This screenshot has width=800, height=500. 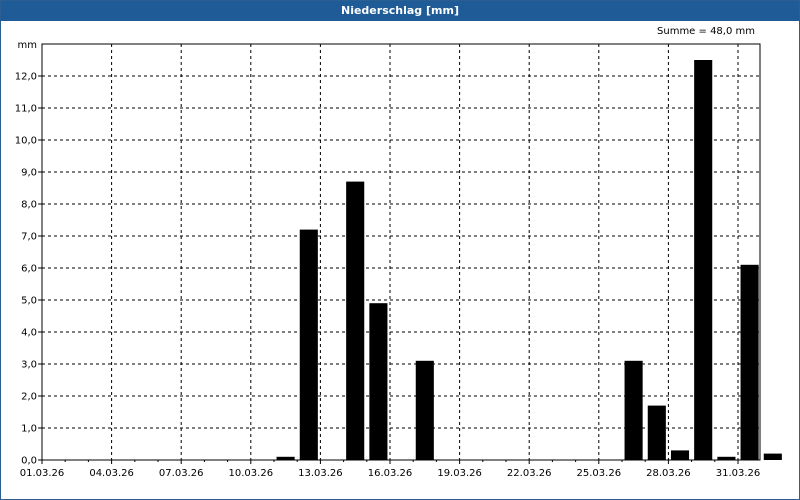 I want to click on x-tick-label: 07.03.26, so click(x=181, y=473).